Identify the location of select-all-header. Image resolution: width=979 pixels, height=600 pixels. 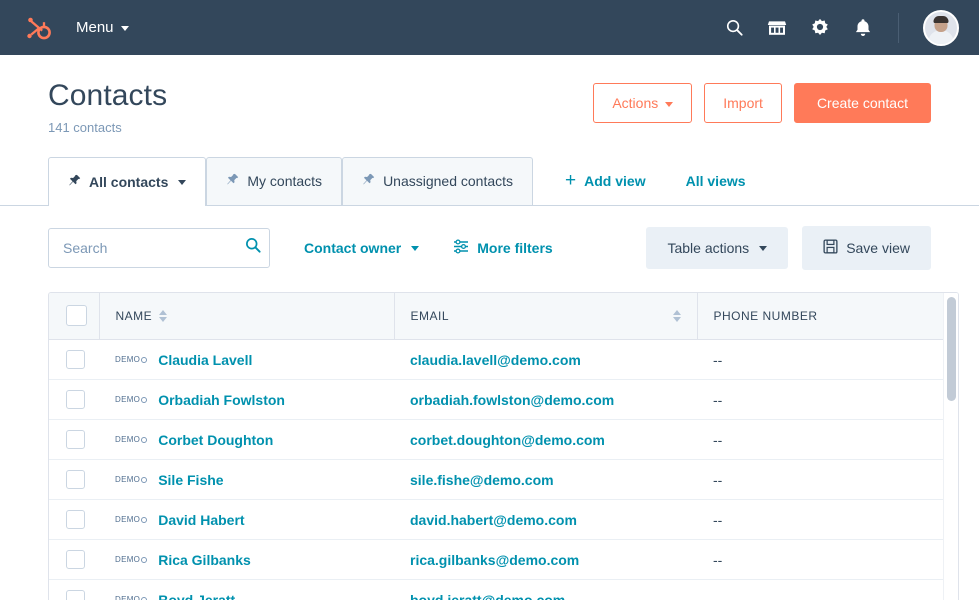
(74, 316).